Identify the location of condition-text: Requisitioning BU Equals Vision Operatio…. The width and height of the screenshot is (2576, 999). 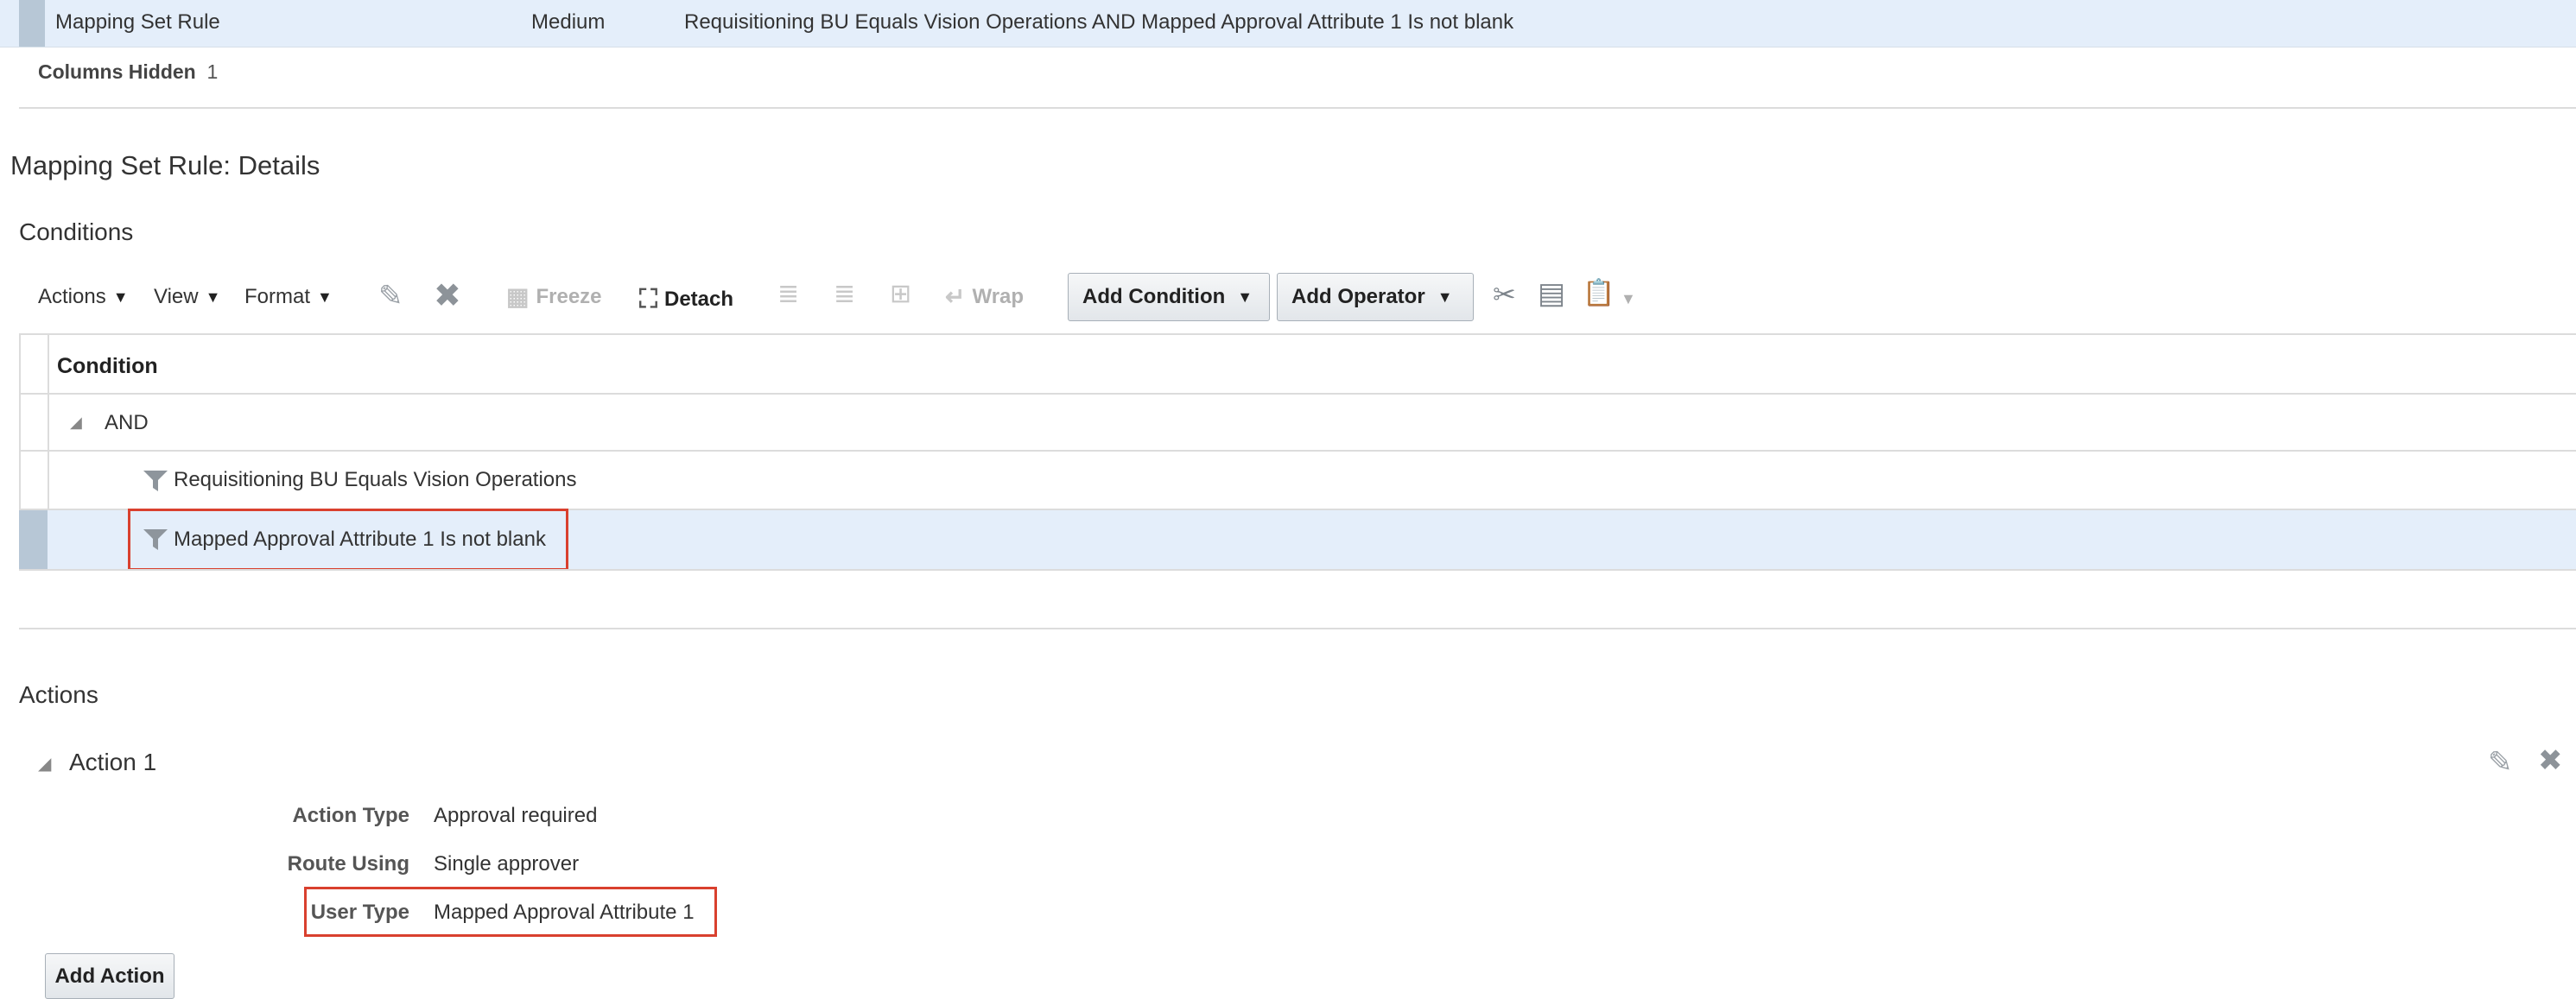
(375, 479).